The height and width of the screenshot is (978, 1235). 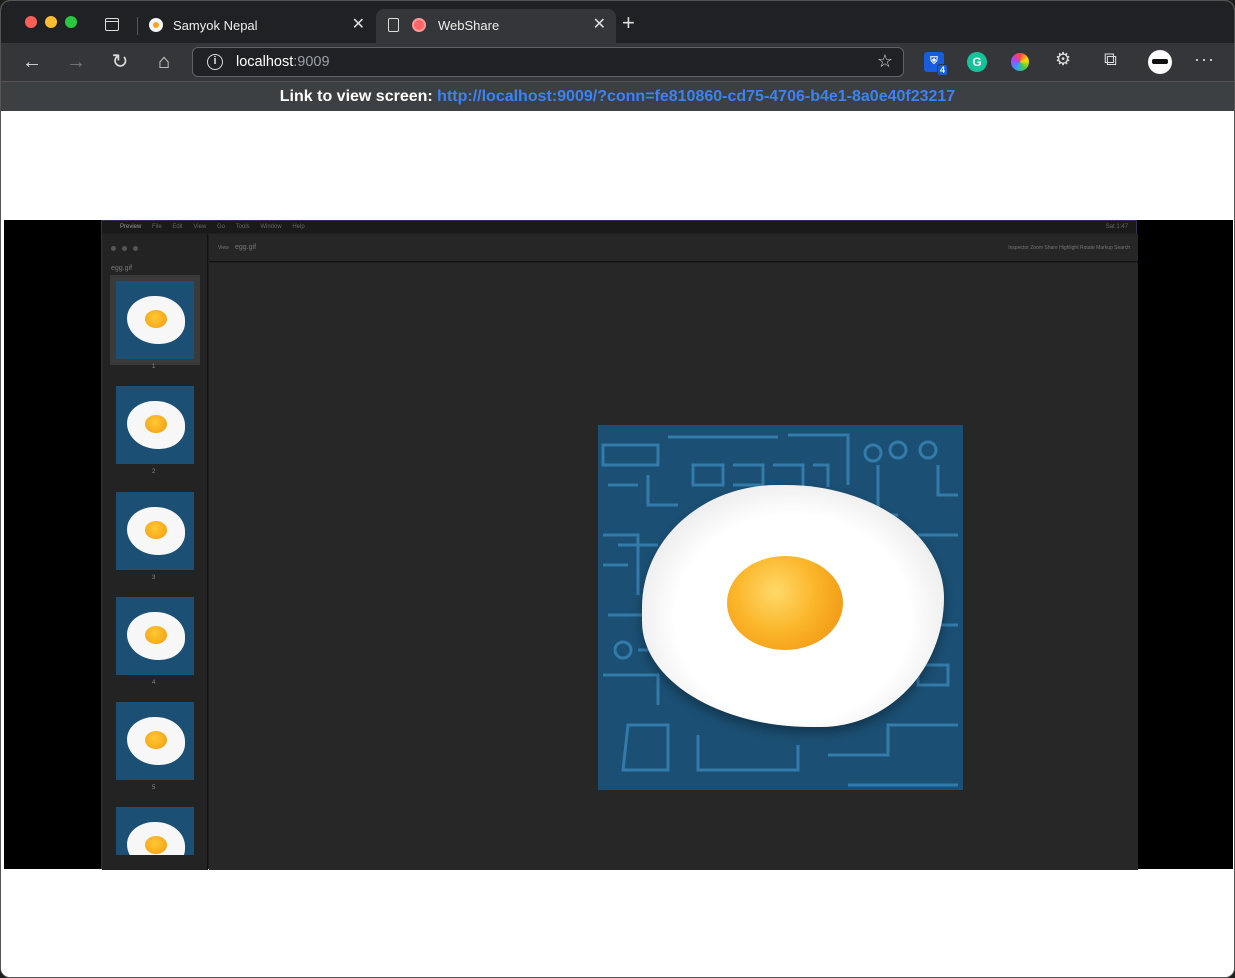 What do you see at coordinates (419, 25) in the screenshot?
I see `record-favicon-icon` at bounding box center [419, 25].